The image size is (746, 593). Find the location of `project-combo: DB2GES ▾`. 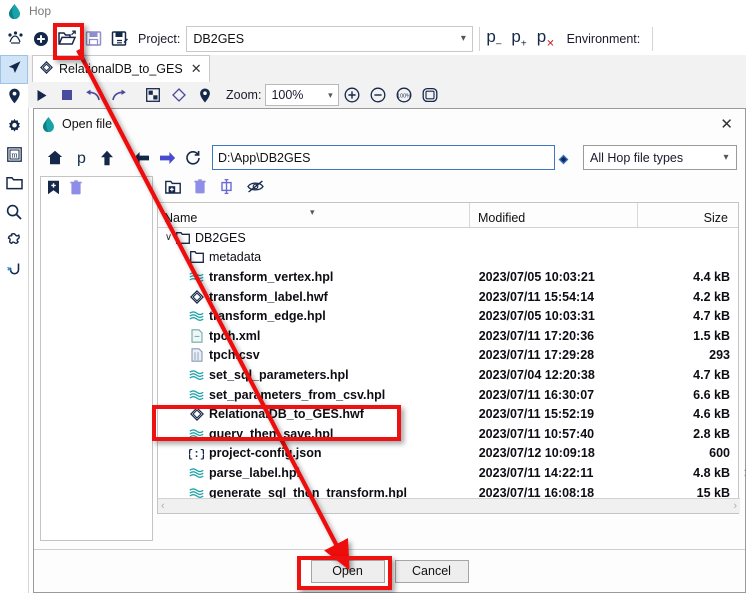

project-combo: DB2GES ▾ is located at coordinates (330, 38).